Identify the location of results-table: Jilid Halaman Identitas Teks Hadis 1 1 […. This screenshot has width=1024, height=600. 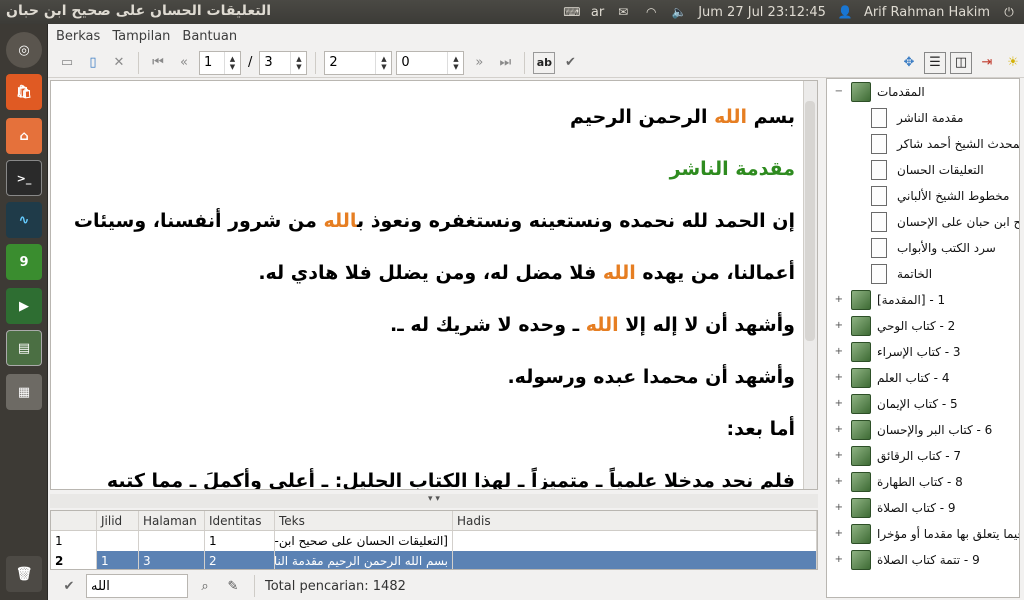
(434, 540).